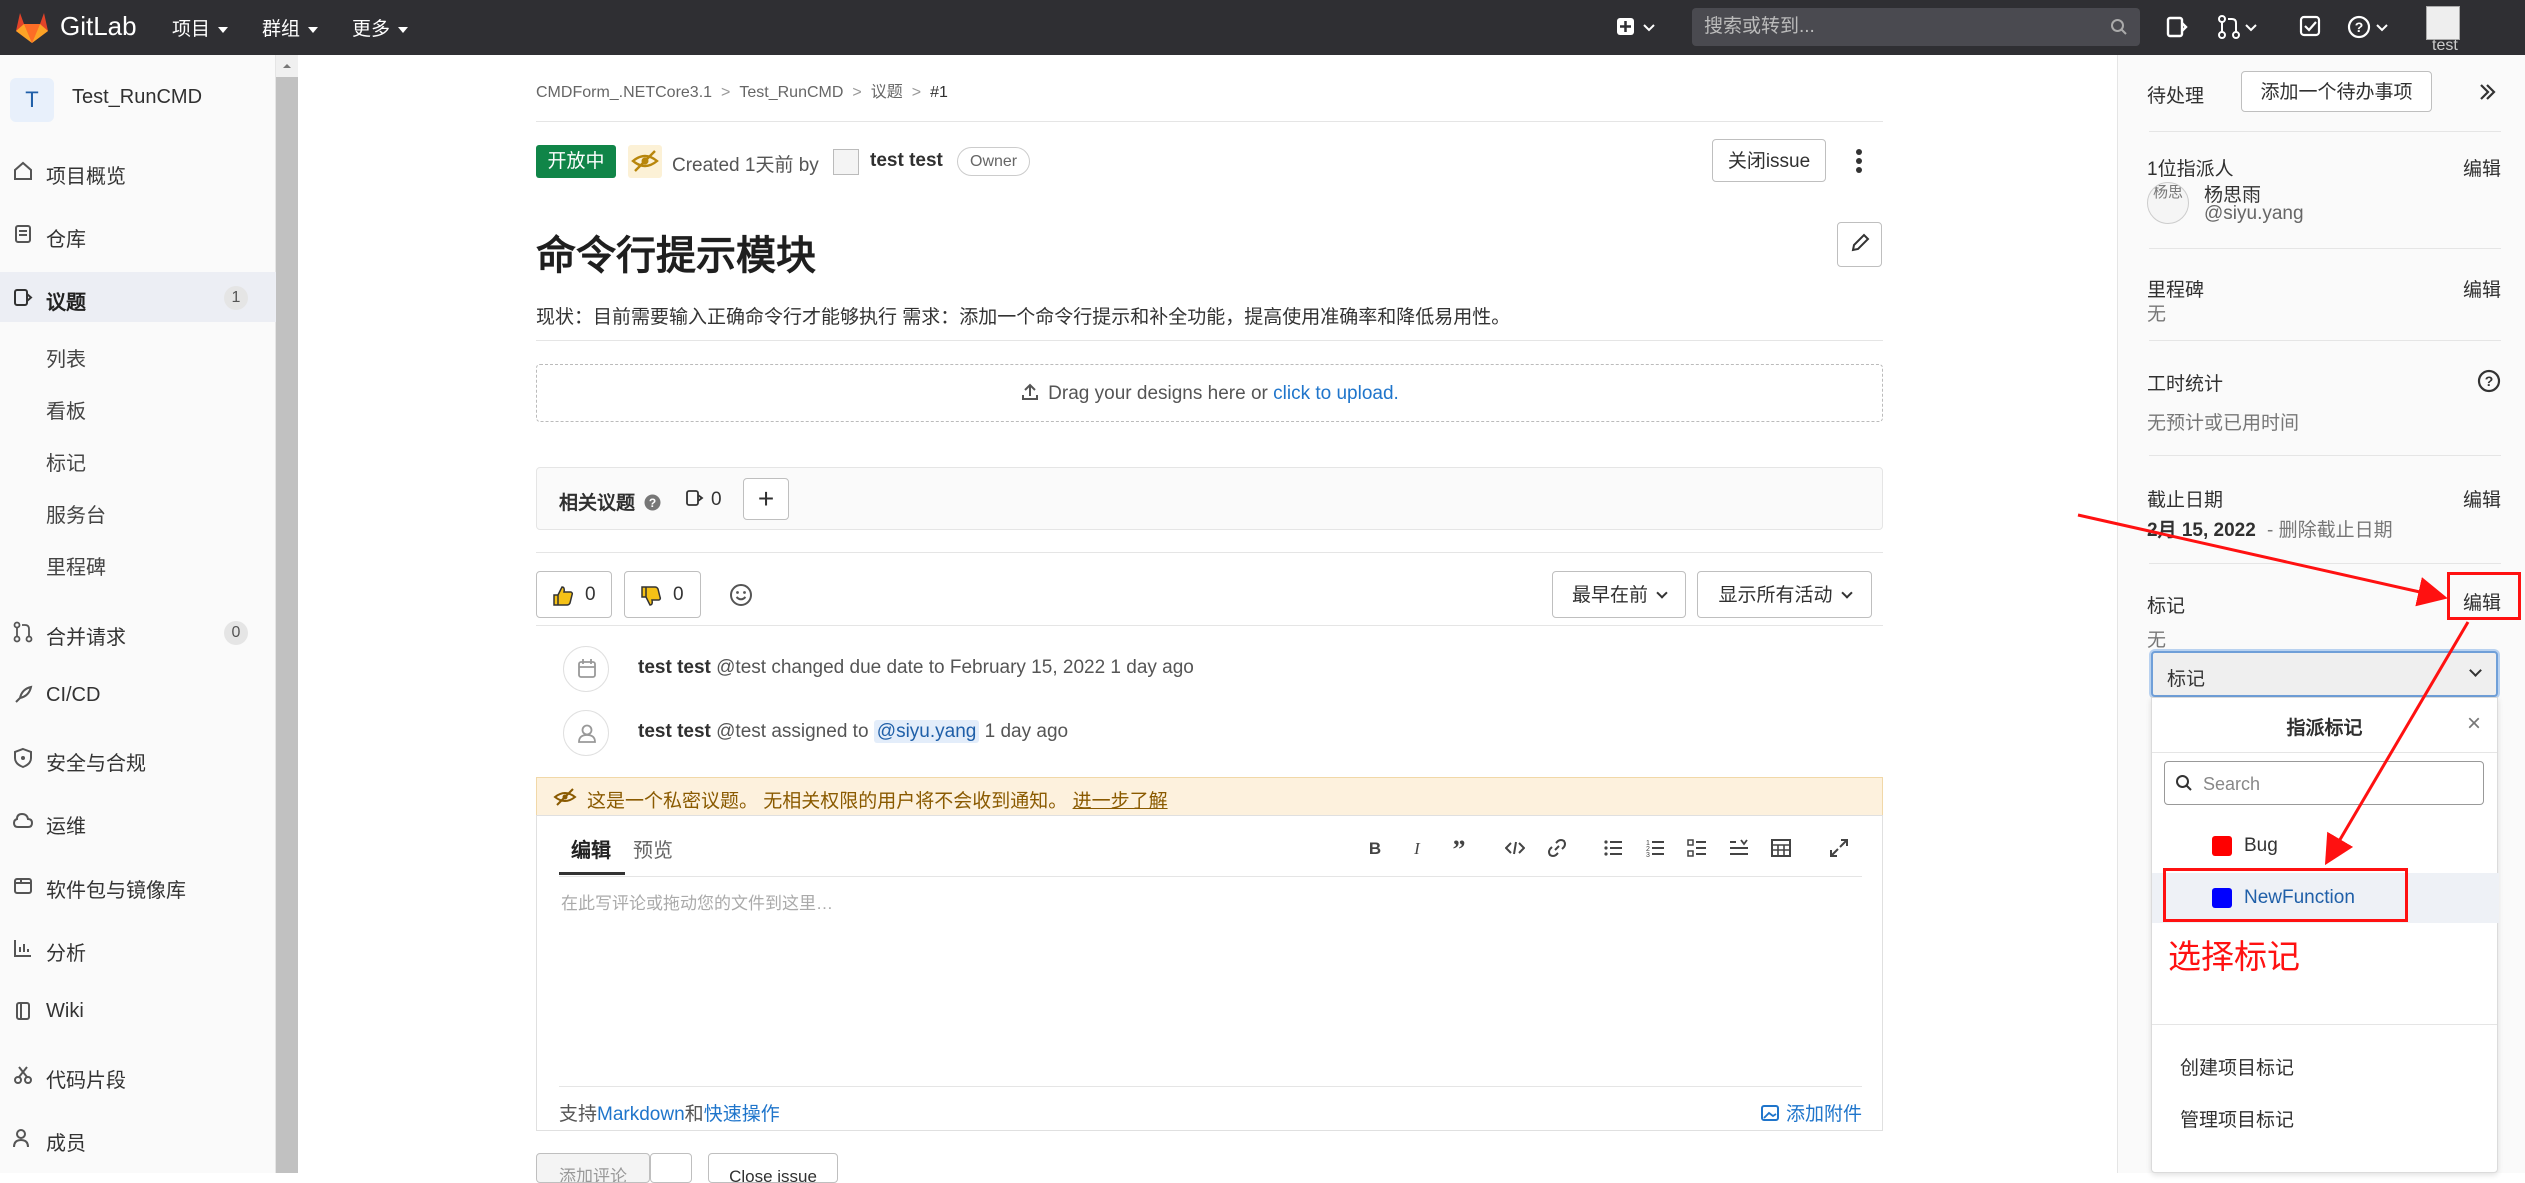  I want to click on label-search, so click(2324, 783).